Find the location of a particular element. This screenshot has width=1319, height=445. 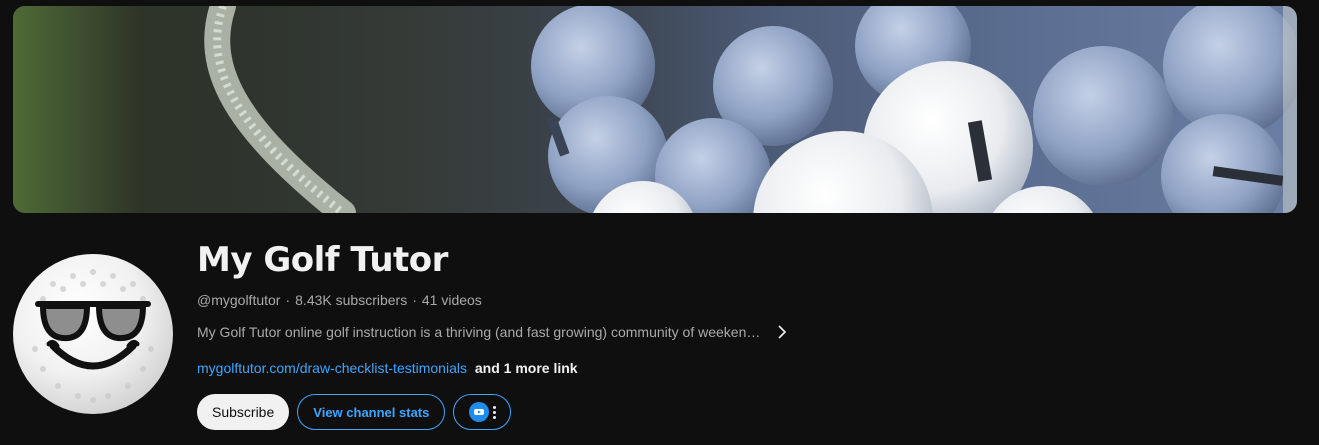

subscribe-button: Subscribe is located at coordinates (243, 412).